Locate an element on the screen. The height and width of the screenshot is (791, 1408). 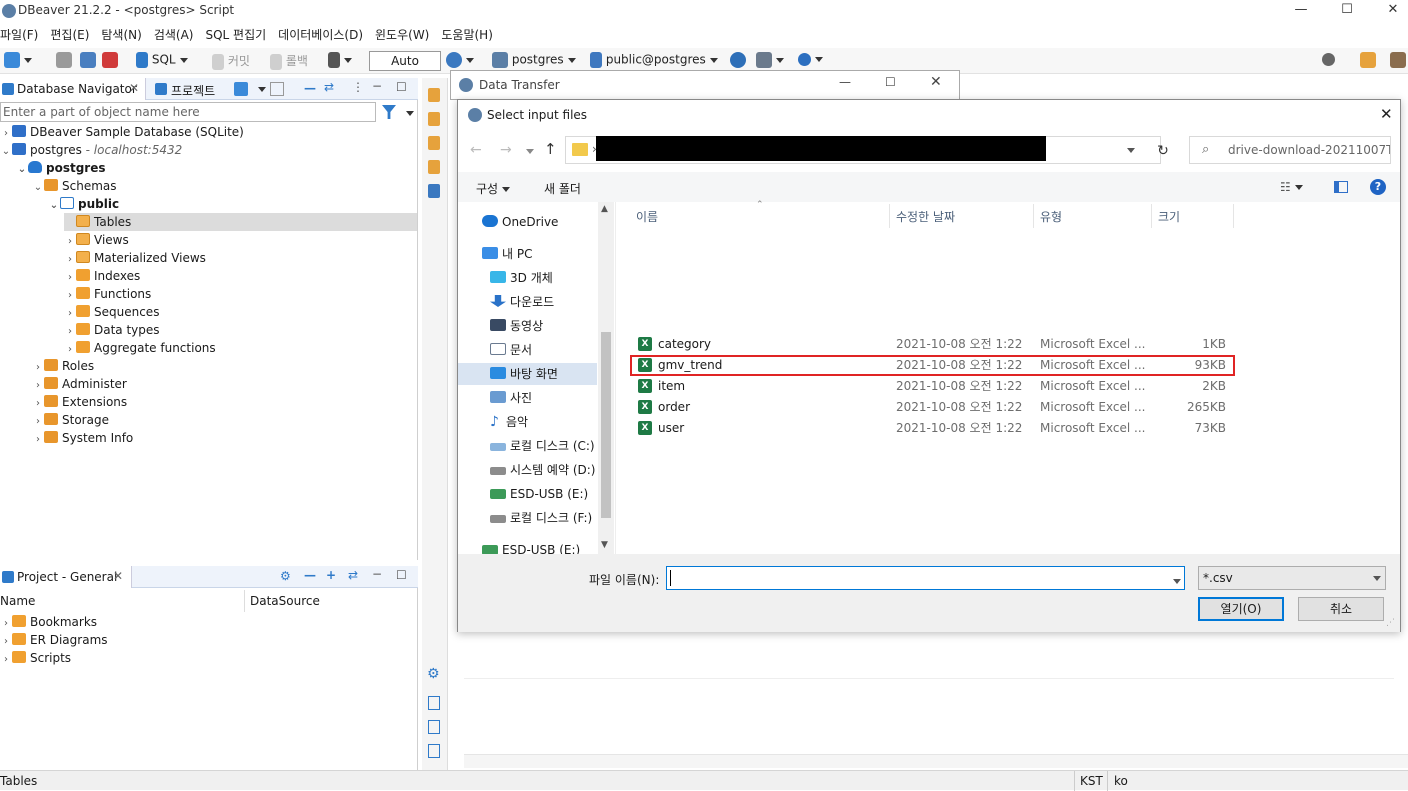
open-perspective-icon is located at coordinates (1368, 60).